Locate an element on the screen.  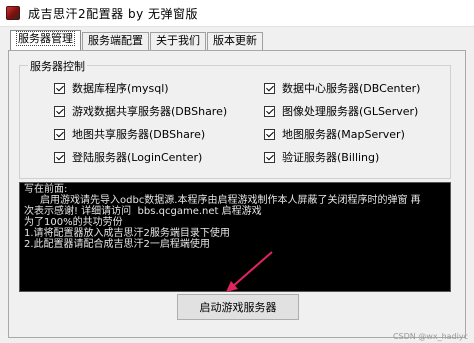
tab-label: 服务端配置 is located at coordinates (115, 40).